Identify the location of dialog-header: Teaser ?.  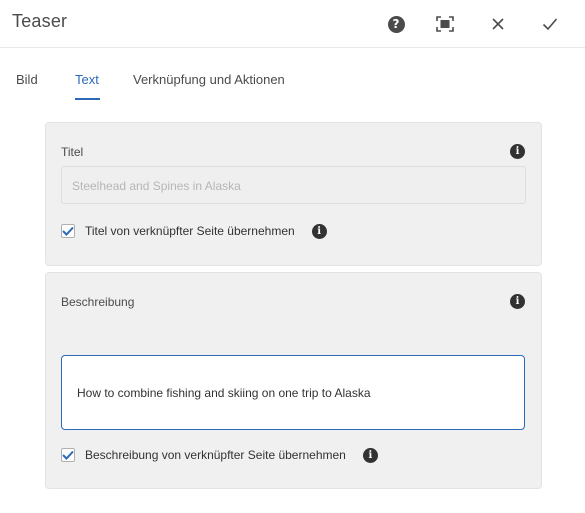
(292, 24).